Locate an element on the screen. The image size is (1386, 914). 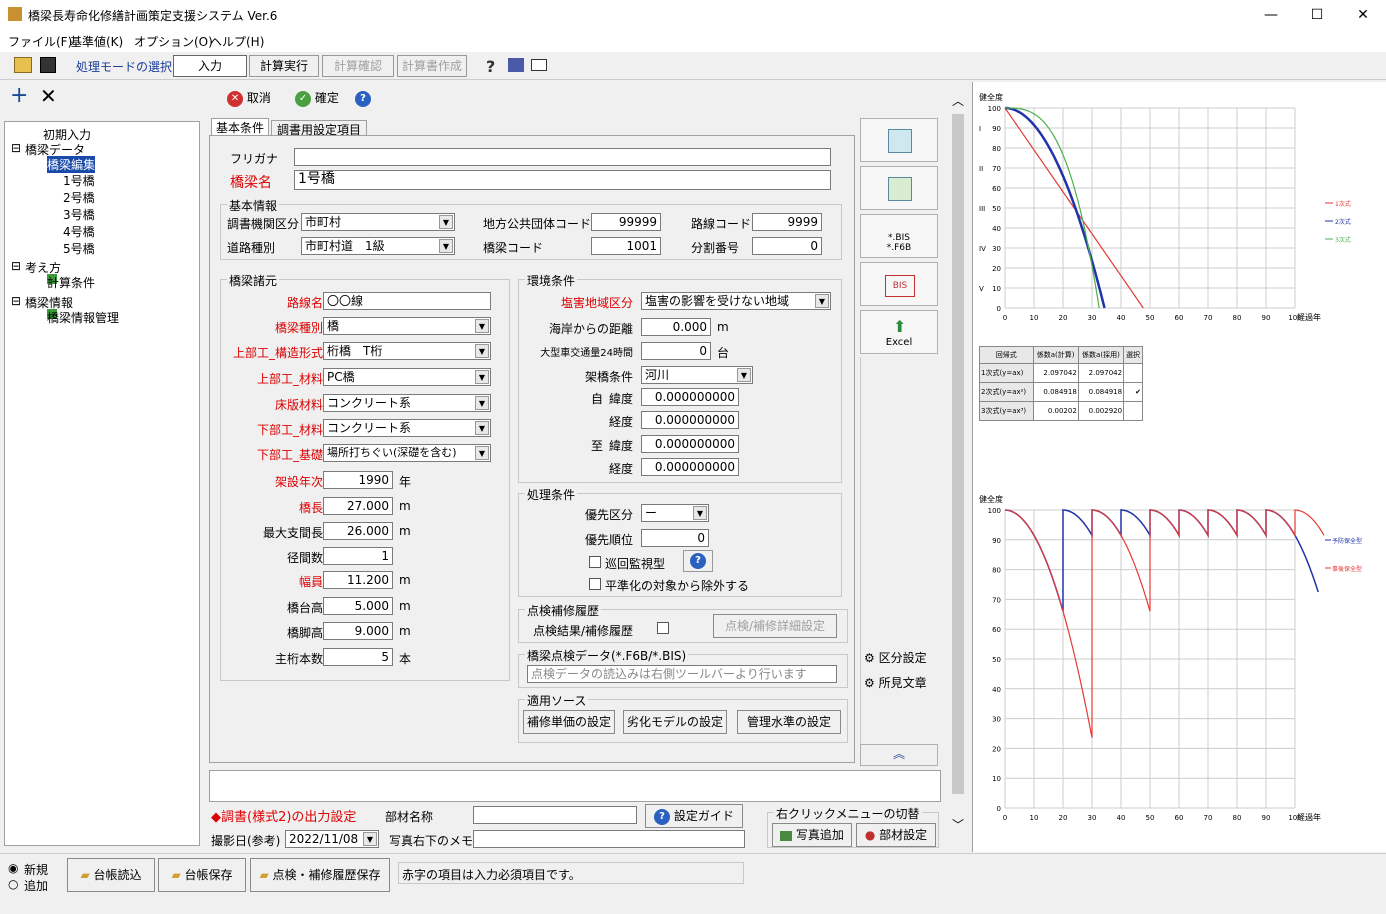
part-setting-button: ● 部材設定 is located at coordinates (896, 835).